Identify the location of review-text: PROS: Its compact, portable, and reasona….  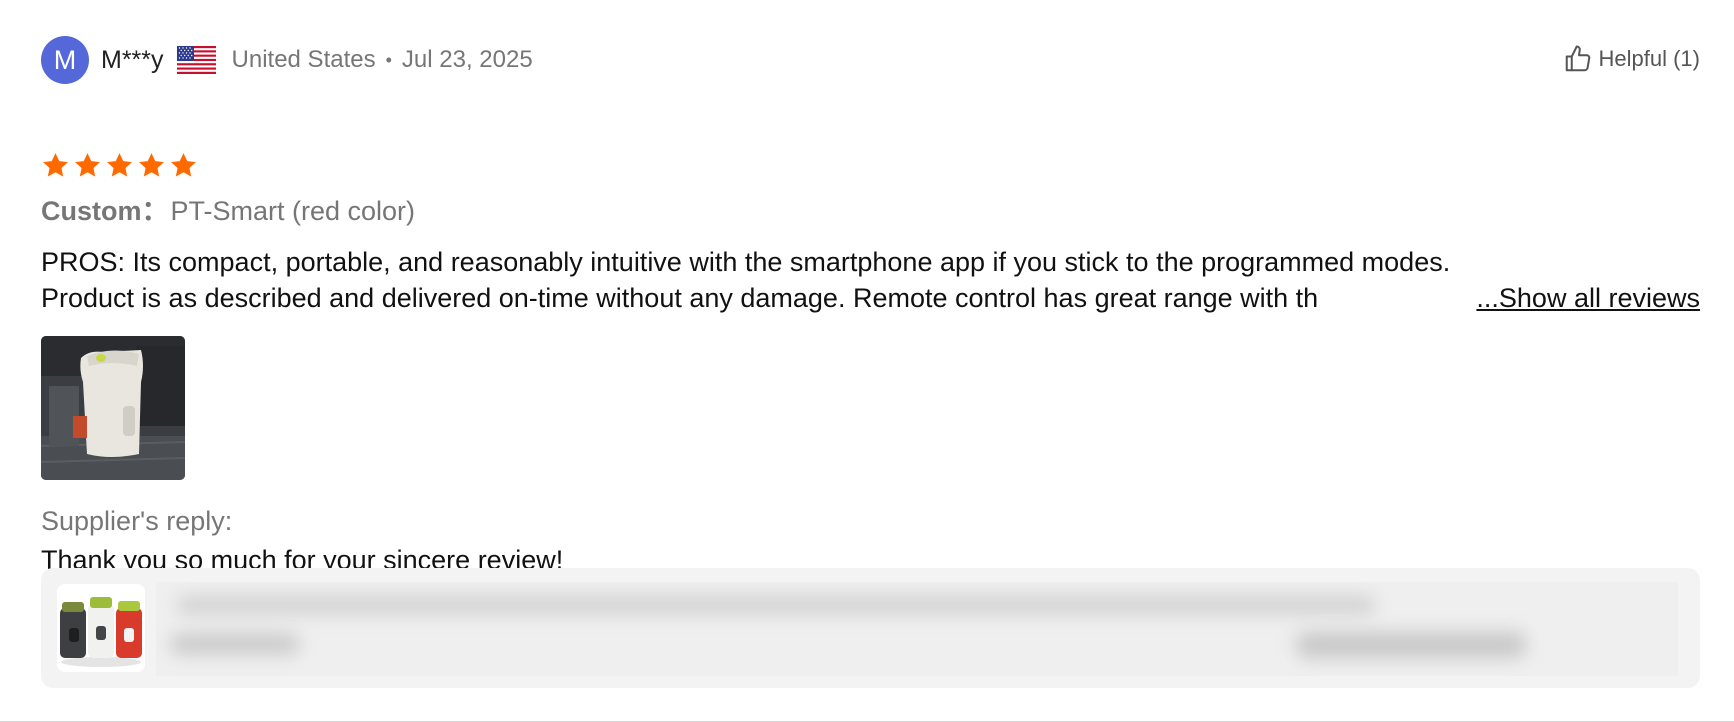
(870, 280).